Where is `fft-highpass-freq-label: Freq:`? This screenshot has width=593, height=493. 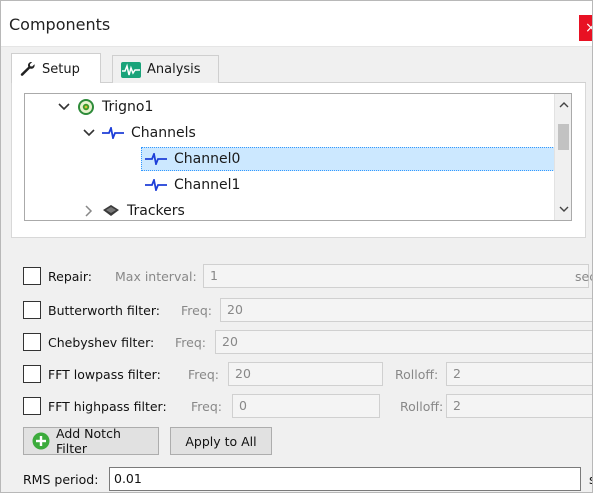
fft-highpass-freq-label: Freq: is located at coordinates (206, 406).